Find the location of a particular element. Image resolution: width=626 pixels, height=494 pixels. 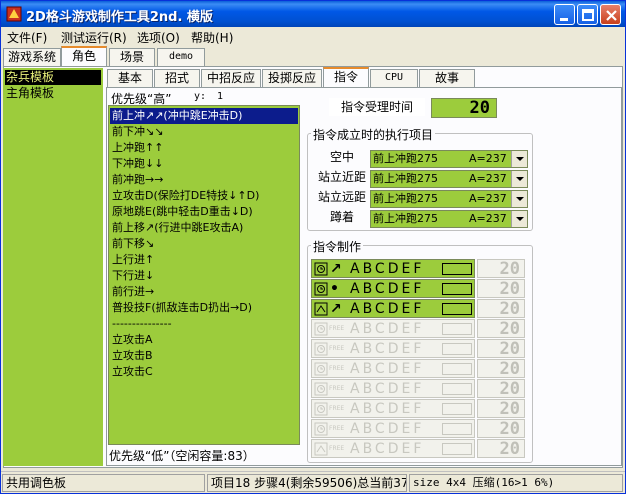

tab-command: 指令 is located at coordinates (346, 77).